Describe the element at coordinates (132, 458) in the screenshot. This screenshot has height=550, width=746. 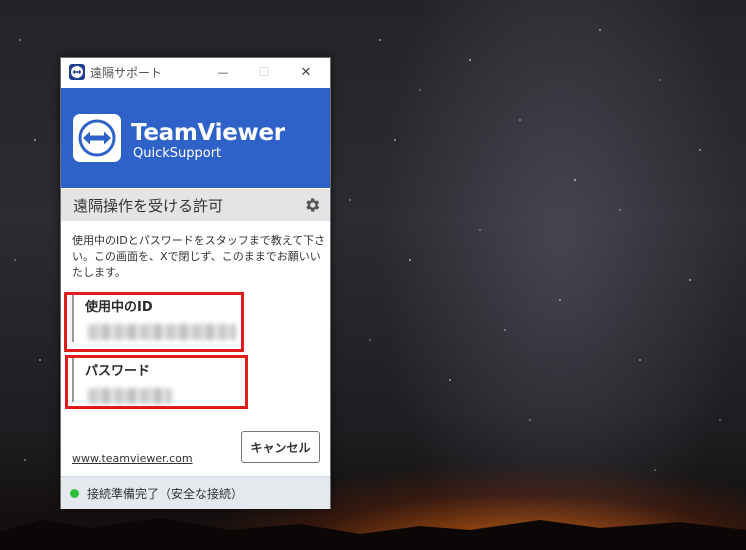
I see `teamviewer-website-link: www.teamviewer.com` at that location.